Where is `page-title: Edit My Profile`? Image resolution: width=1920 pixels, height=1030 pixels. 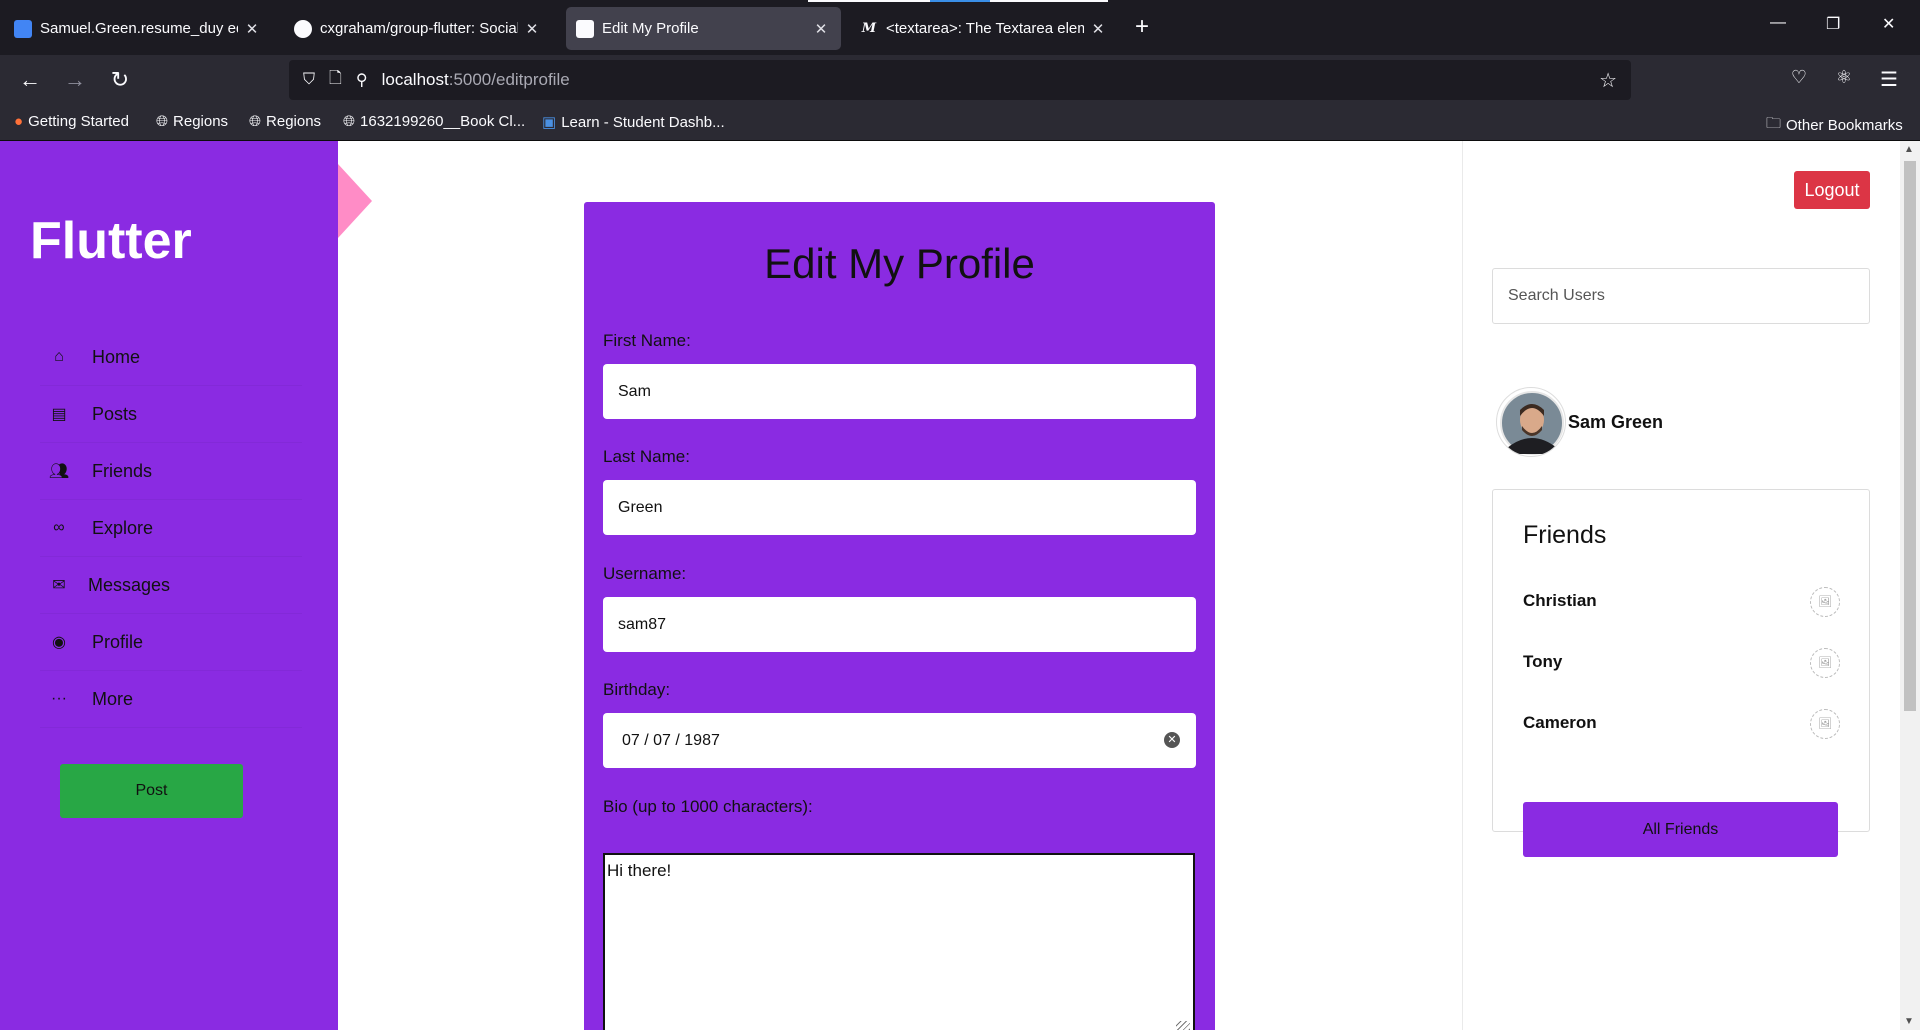
page-title: Edit My Profile is located at coordinates (899, 263).